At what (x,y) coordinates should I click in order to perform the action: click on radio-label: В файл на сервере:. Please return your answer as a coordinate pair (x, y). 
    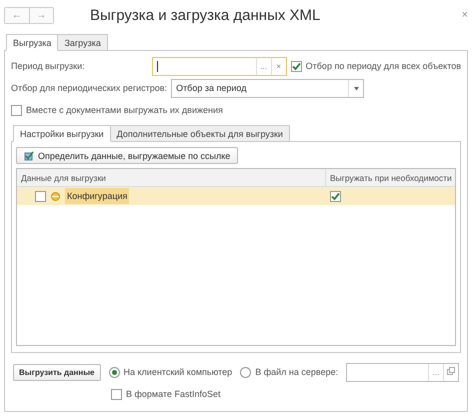
    Looking at the image, I should click on (296, 372).